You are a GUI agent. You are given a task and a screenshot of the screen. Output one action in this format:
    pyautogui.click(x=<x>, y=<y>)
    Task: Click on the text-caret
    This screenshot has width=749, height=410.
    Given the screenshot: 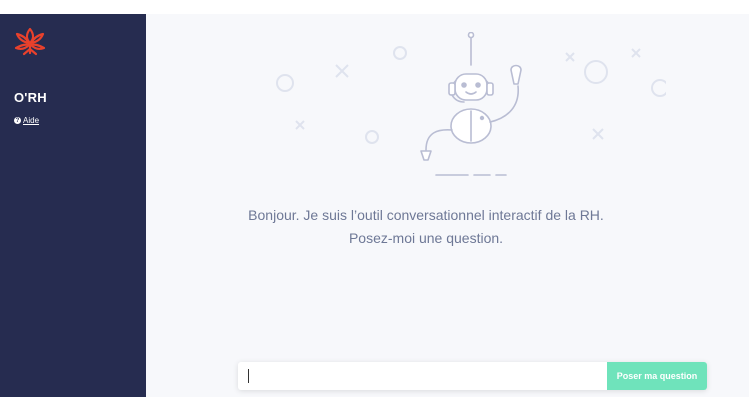 What is the action you would take?
    pyautogui.click(x=248, y=376)
    